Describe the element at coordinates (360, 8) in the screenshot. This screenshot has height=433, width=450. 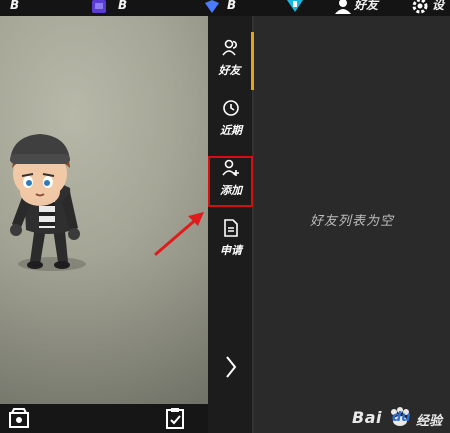
I see `friends-top-button: 好友` at that location.